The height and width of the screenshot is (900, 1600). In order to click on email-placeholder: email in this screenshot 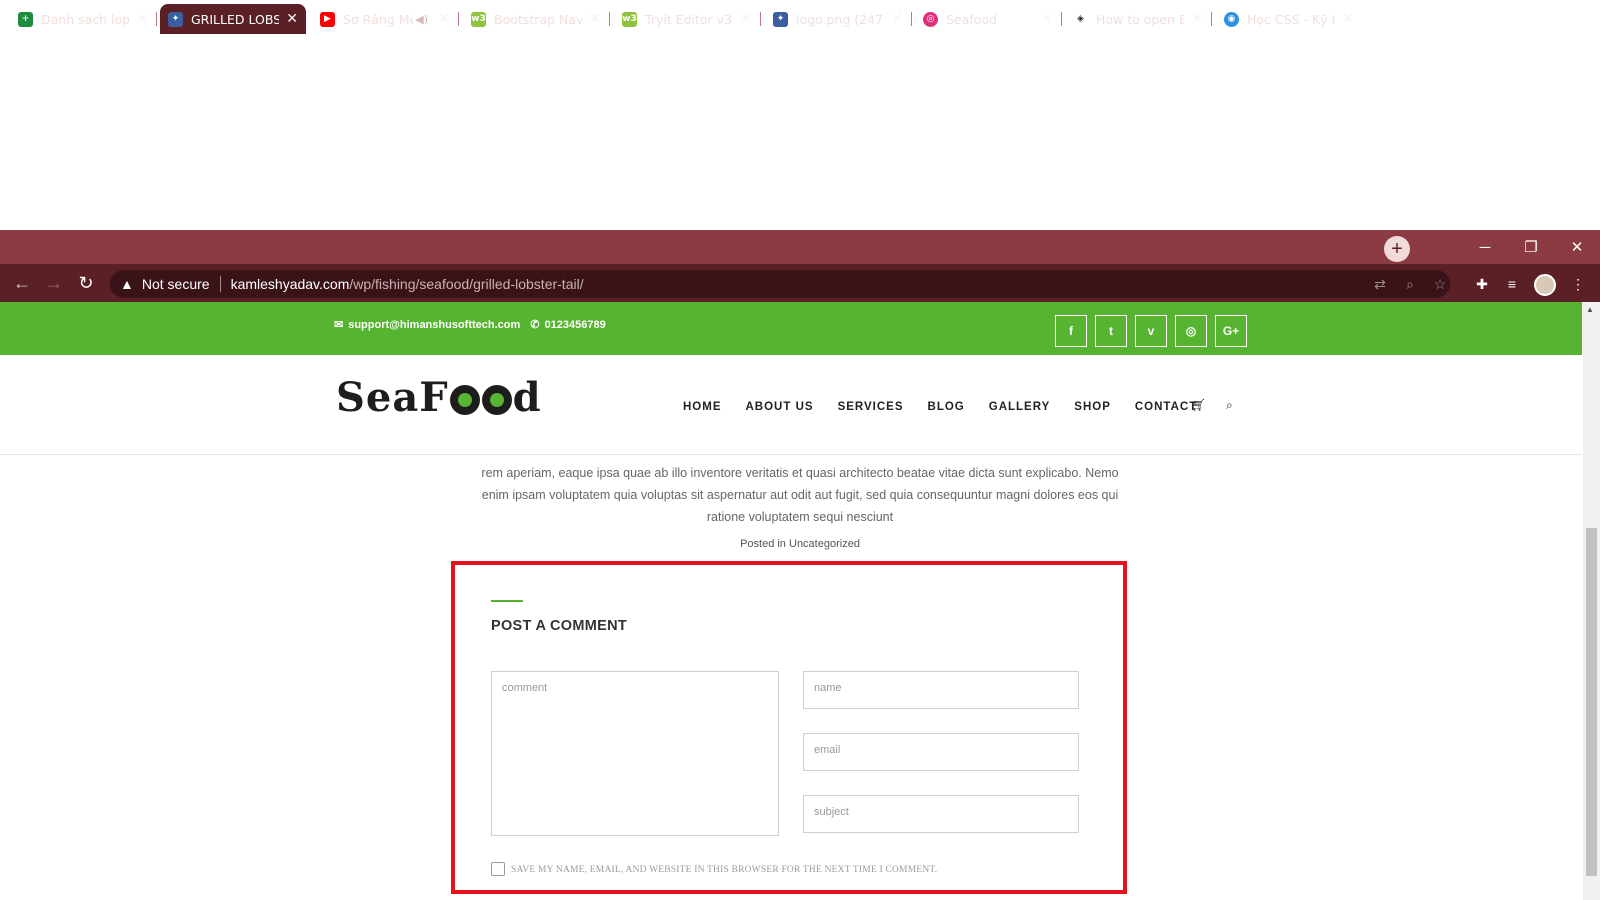, I will do `click(827, 750)`.